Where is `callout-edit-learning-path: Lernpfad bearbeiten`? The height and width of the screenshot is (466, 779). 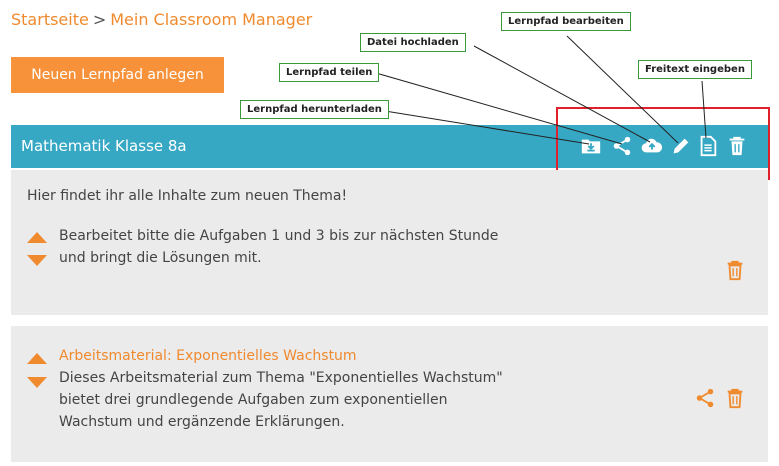 callout-edit-learning-path: Lernpfad bearbeiten is located at coordinates (566, 21).